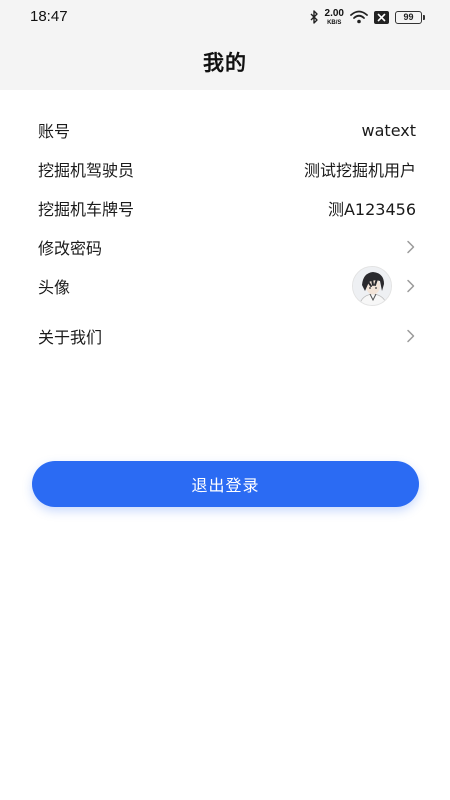 The image size is (450, 800). What do you see at coordinates (86, 209) in the screenshot?
I see `plate-label: 挖掘机车牌号` at bounding box center [86, 209].